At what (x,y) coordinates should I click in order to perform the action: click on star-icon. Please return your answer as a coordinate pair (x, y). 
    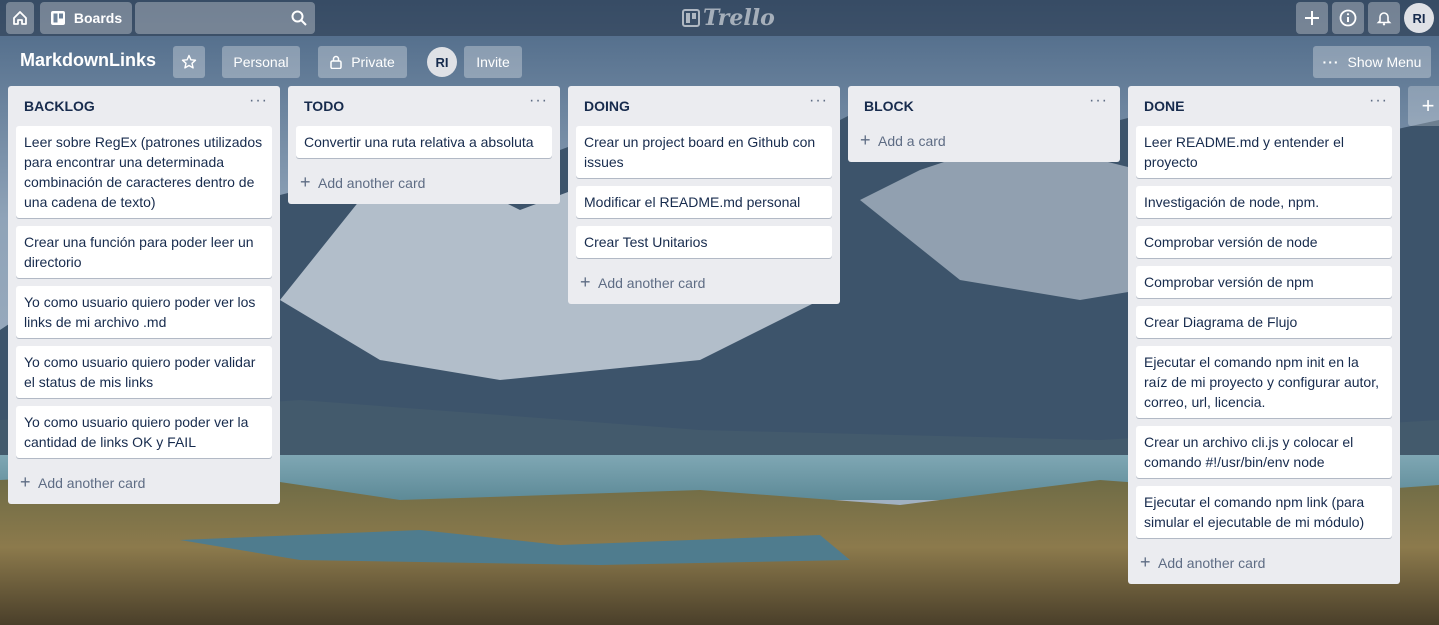
    Looking at the image, I should click on (189, 61).